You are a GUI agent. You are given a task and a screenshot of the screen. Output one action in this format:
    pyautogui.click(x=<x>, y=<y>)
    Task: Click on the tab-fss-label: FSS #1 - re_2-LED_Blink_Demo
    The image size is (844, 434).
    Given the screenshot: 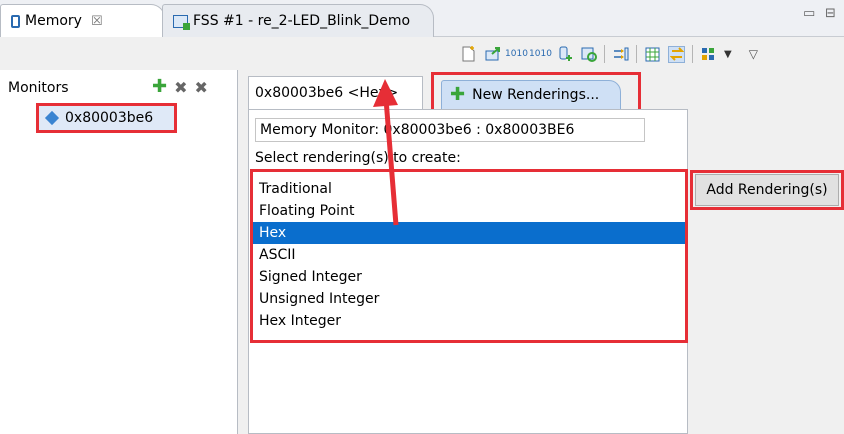 What is the action you would take?
    pyautogui.click(x=302, y=21)
    